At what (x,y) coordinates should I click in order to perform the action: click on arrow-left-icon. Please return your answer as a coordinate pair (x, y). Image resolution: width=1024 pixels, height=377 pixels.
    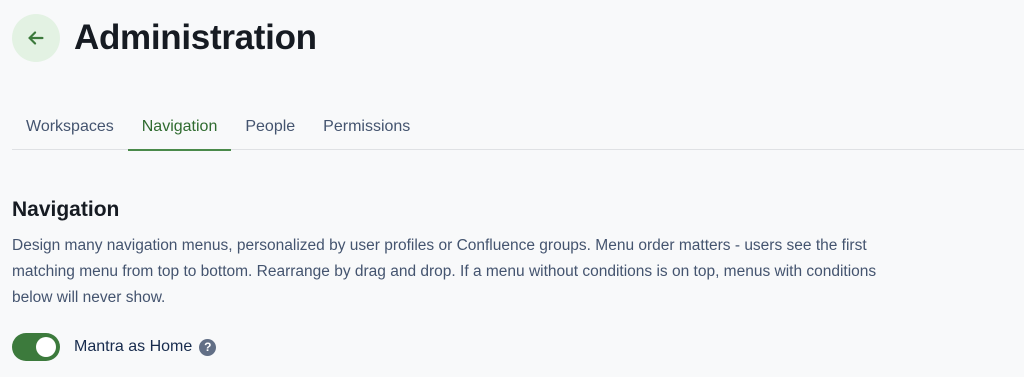
    Looking at the image, I should click on (36, 38).